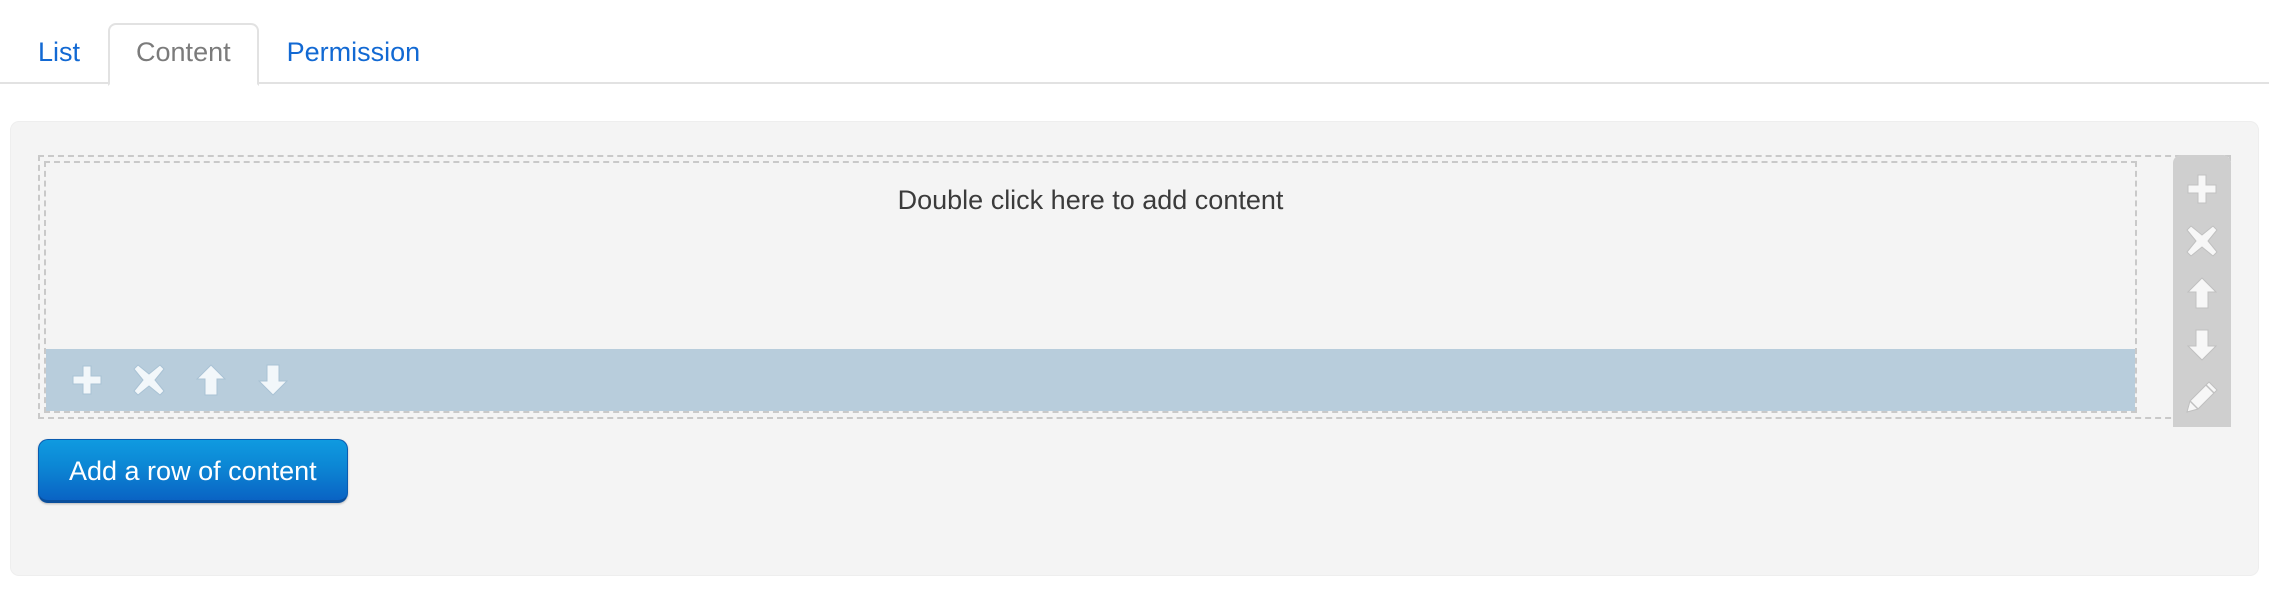 The image size is (2269, 594). I want to click on pencil-icon, so click(2202, 397).